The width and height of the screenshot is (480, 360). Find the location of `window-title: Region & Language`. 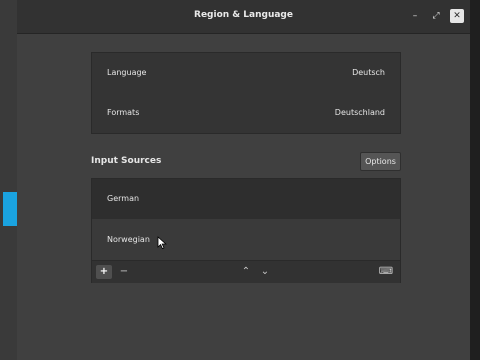

window-title: Region & Language is located at coordinates (243, 15).